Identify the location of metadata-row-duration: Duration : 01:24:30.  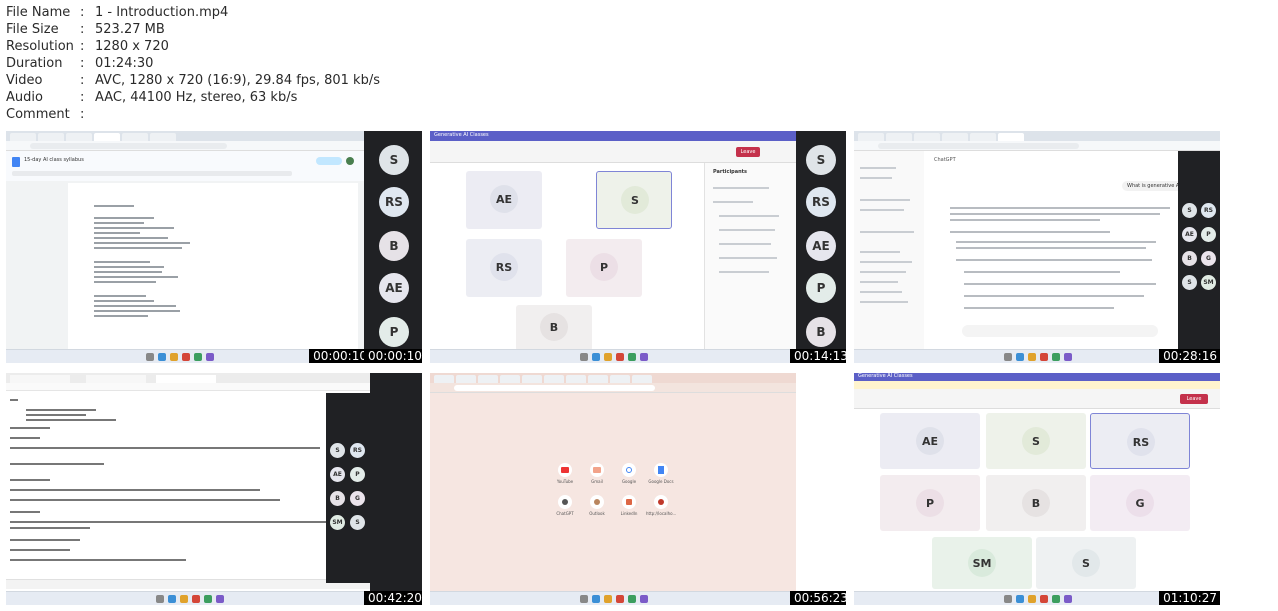
(193, 63).